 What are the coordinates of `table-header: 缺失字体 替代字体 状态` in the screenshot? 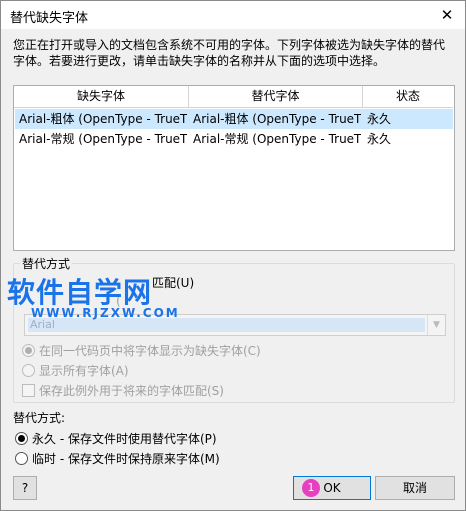 It's located at (234, 97).